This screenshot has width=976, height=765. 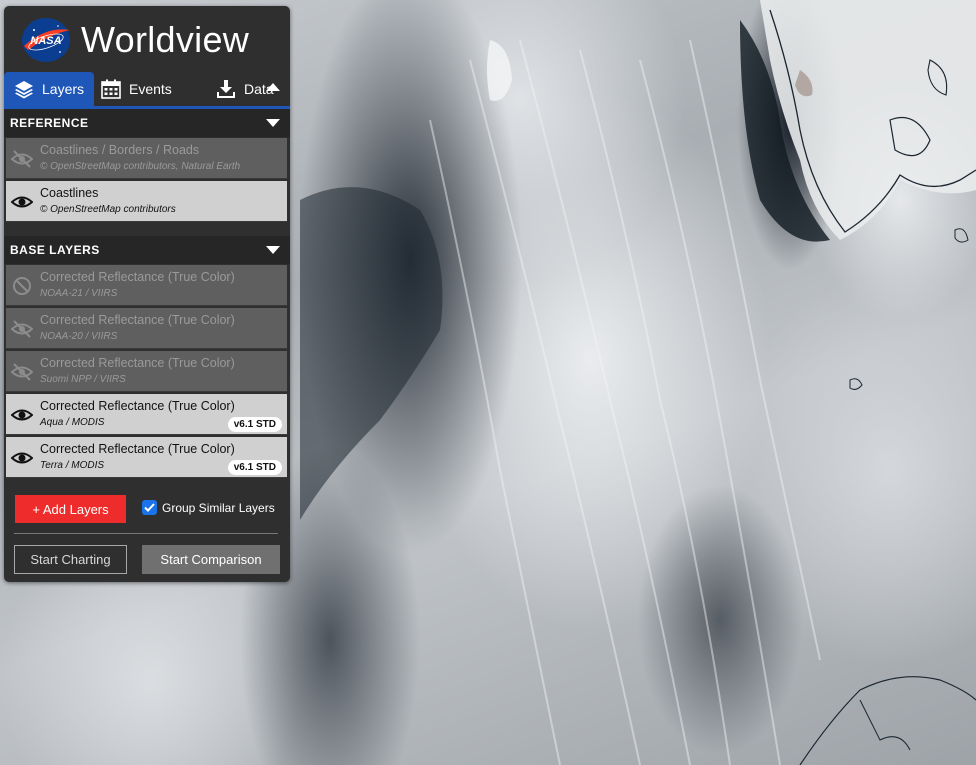 I want to click on group-similar-checkbox, so click(x=149, y=507).